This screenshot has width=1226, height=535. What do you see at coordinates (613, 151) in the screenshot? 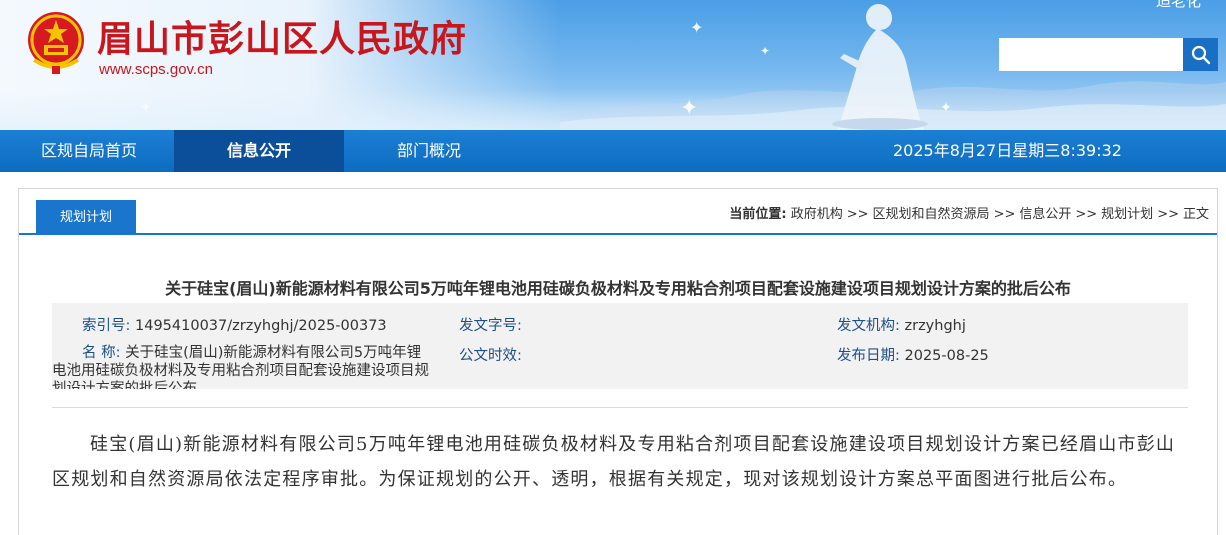
I see `main-nav: 区规自局首页 信息公开 部门概况 2025年8月27日星期三8:39:32` at bounding box center [613, 151].